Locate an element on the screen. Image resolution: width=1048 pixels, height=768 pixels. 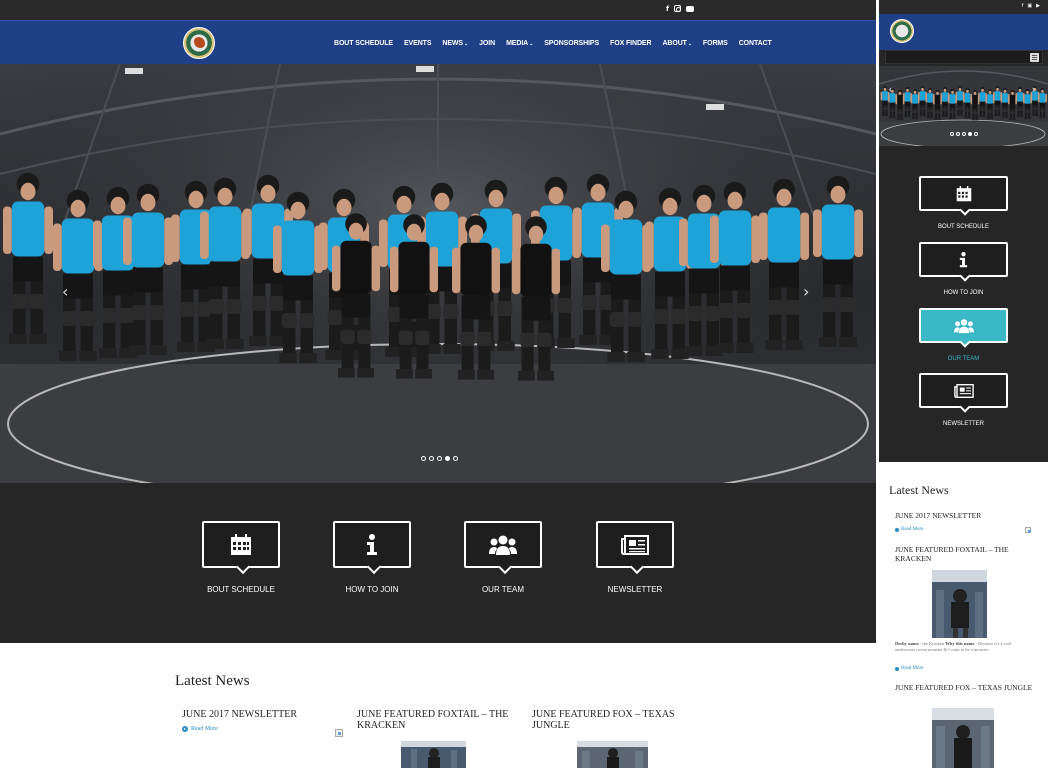
nav-item-label: NEWS is located at coordinates (453, 43).